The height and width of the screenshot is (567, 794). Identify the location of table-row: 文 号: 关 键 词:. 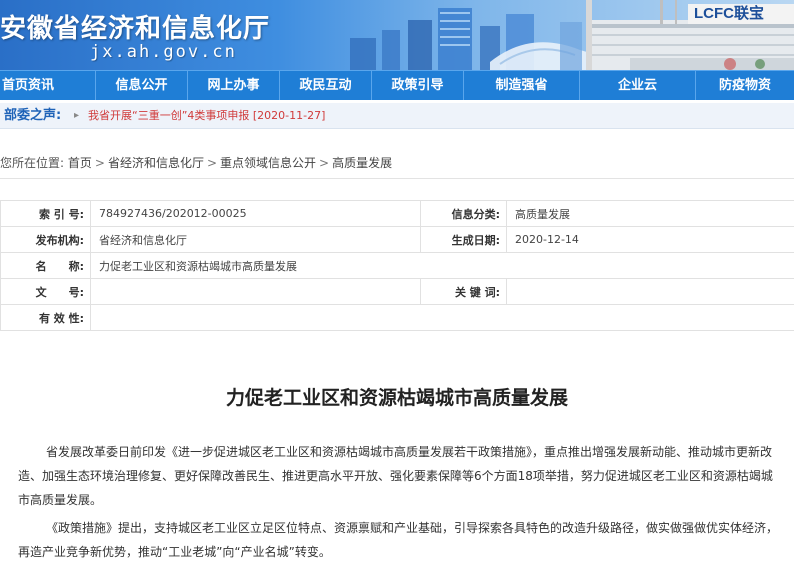
(397, 291).